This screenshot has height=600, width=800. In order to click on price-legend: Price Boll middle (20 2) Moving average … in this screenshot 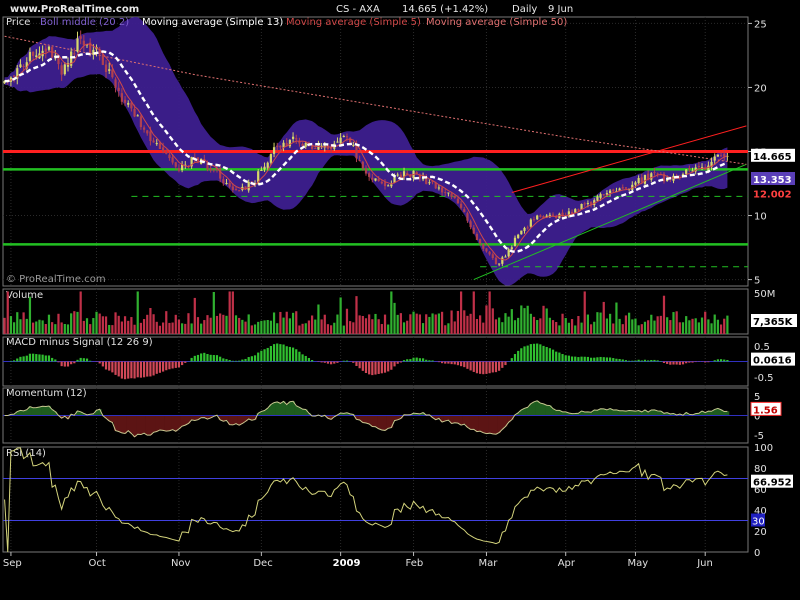, I will do `click(286, 22)`.